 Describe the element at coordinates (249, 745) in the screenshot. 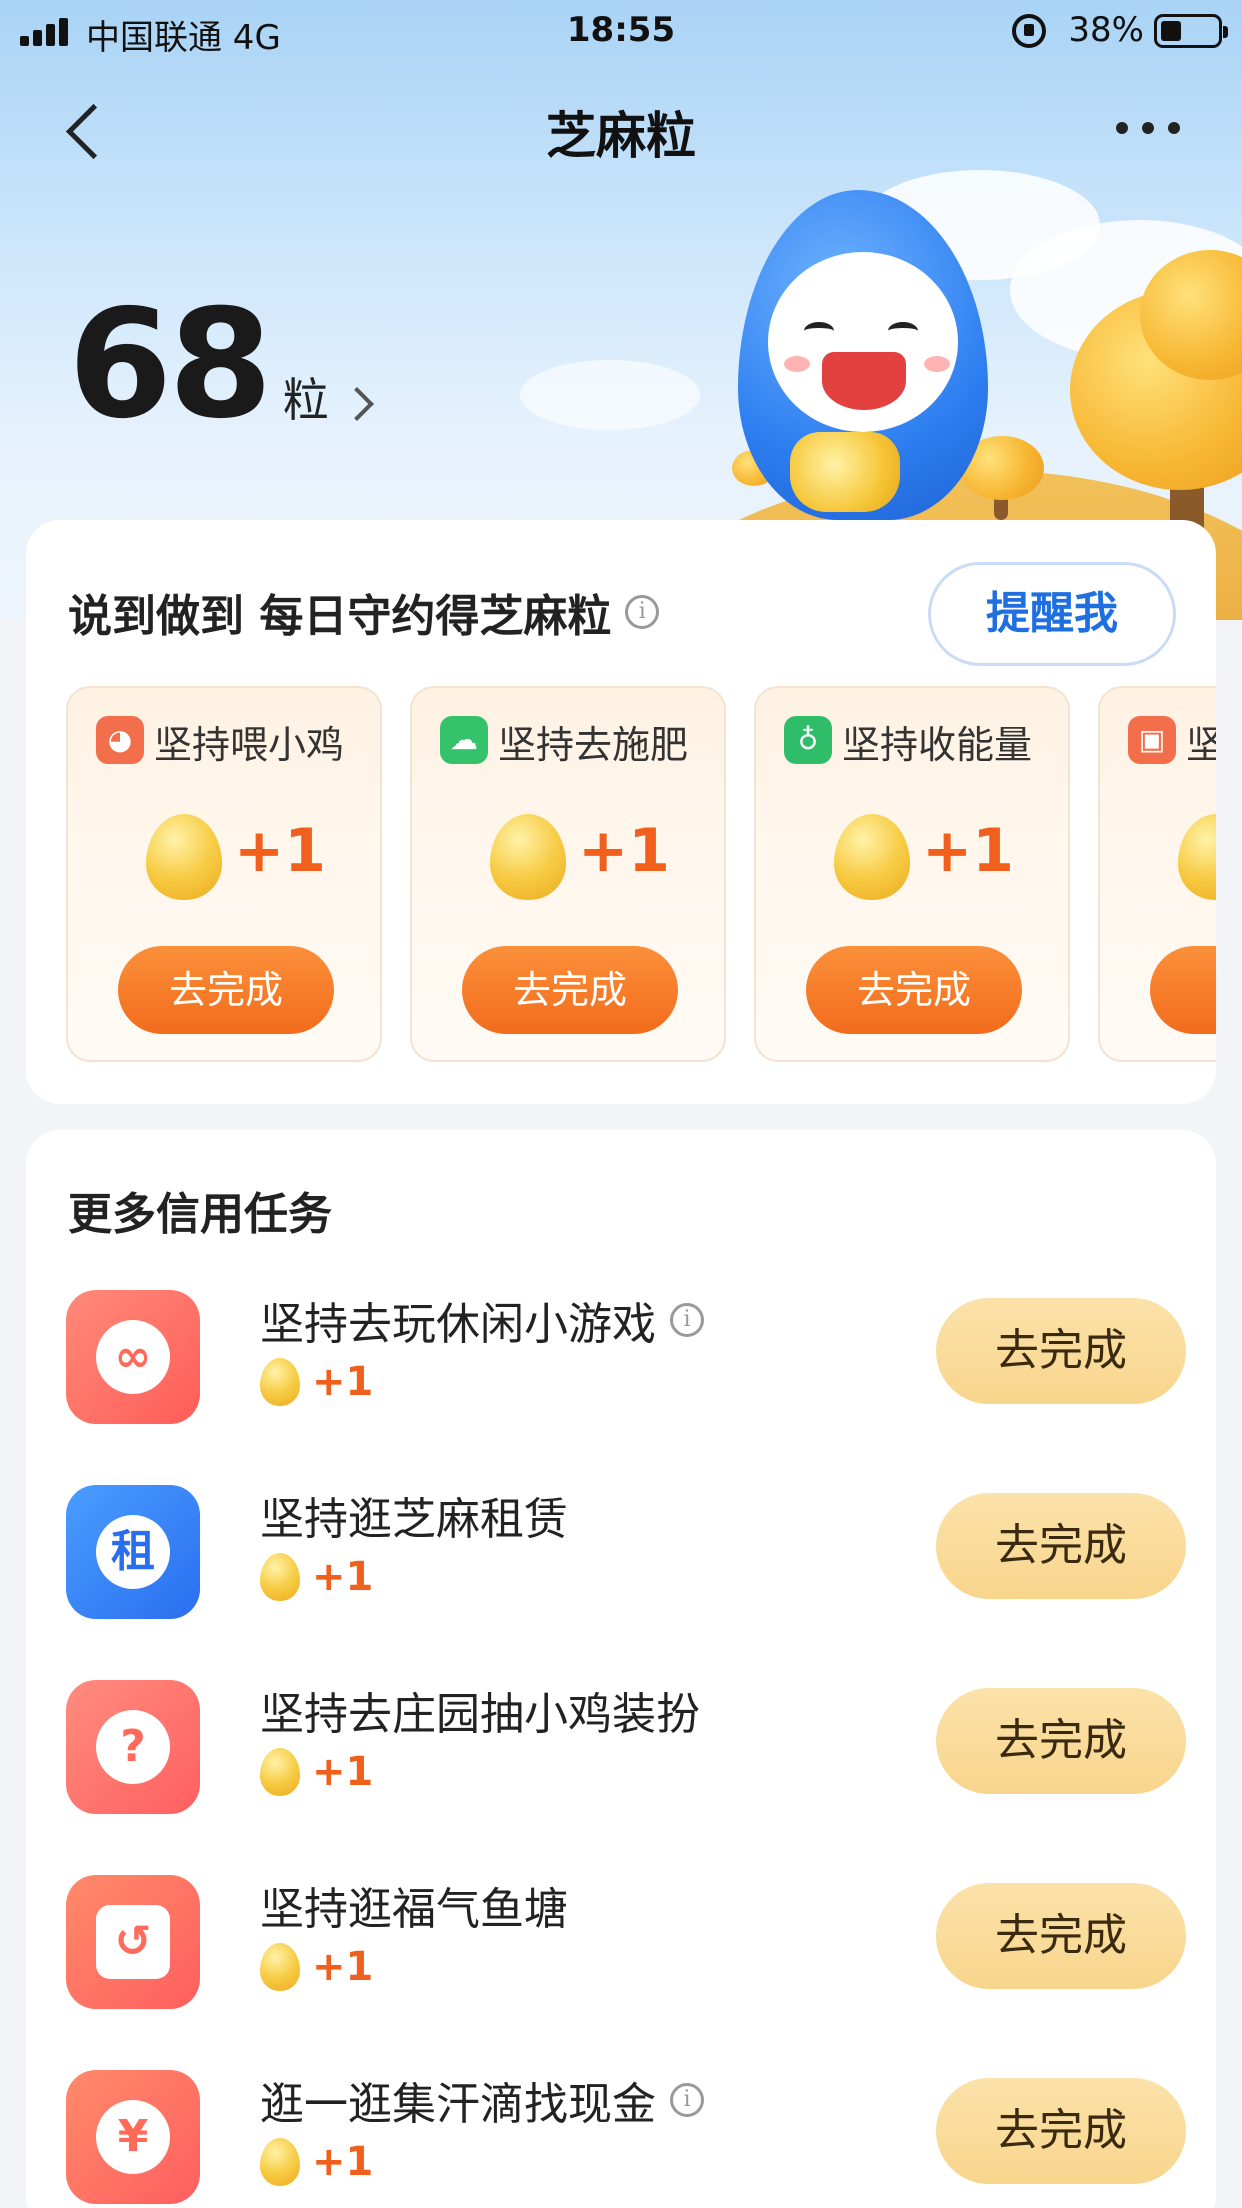

I see `daily-task-title: 坚持喂小鸡` at that location.